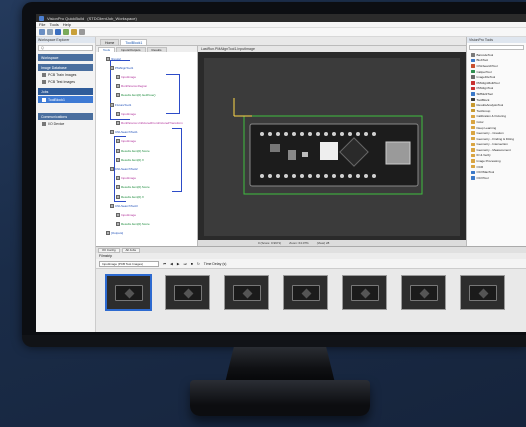 This screenshot has width=526, height=427. I want to click on search-input: Q, so click(65, 48).